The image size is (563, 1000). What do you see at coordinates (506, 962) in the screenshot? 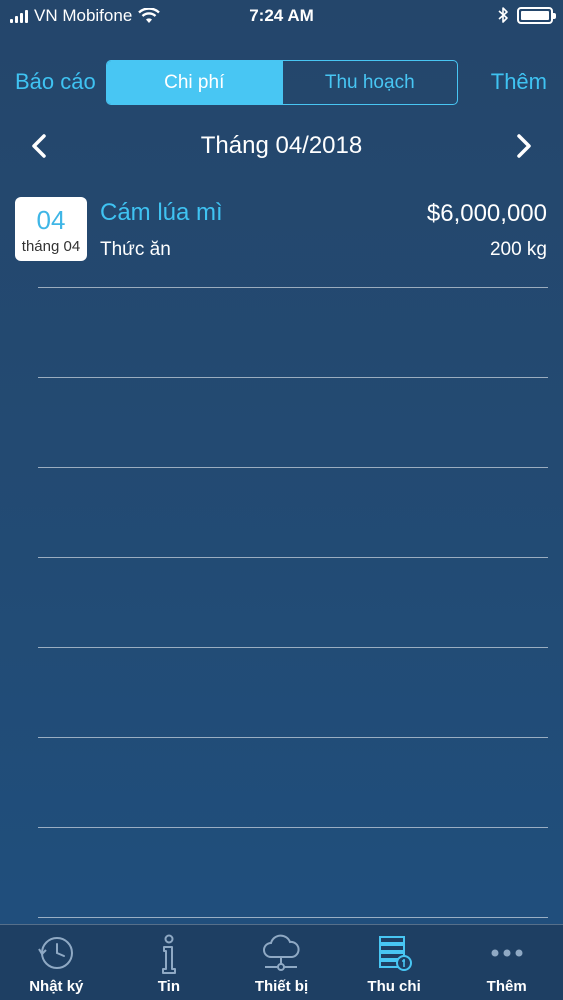
I see `tab-more: Thêm` at bounding box center [506, 962].